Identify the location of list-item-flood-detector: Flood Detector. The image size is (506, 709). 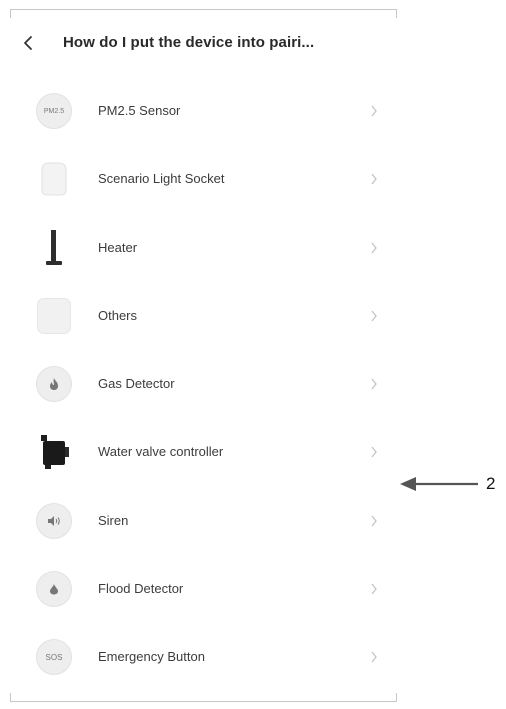
(200, 589).